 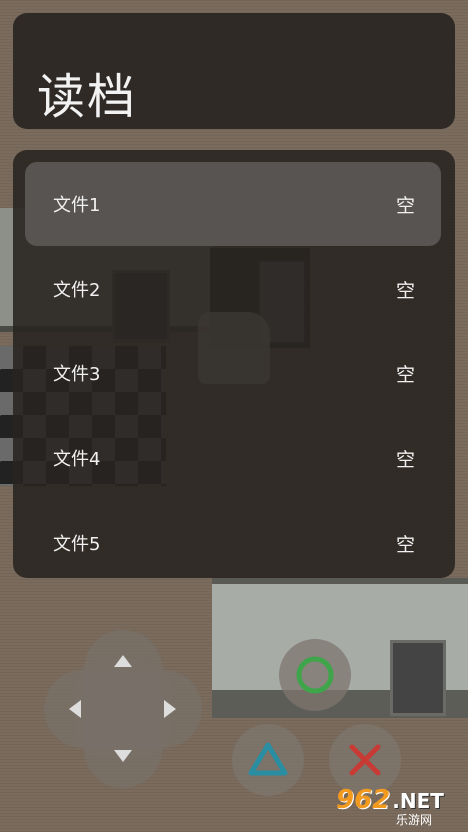 I want to click on watermark-suffix: .NET, so click(x=418, y=800).